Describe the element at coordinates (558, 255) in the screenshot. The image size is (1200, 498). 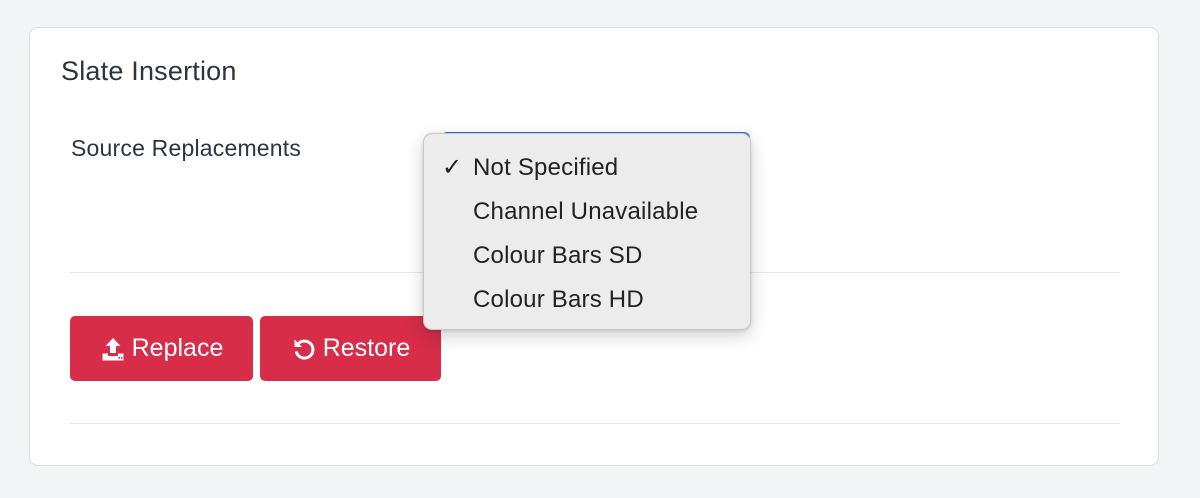
I see `option-label: Colour Bars SD` at that location.